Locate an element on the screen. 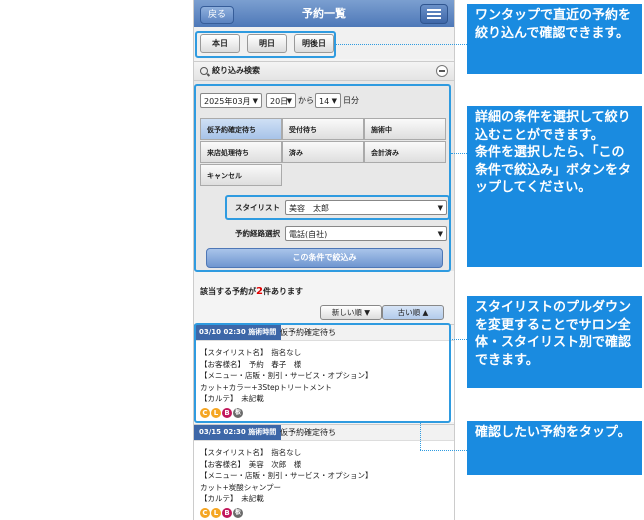 The width and height of the screenshot is (644, 520). highlight-filter-panel is located at coordinates (322, 178).